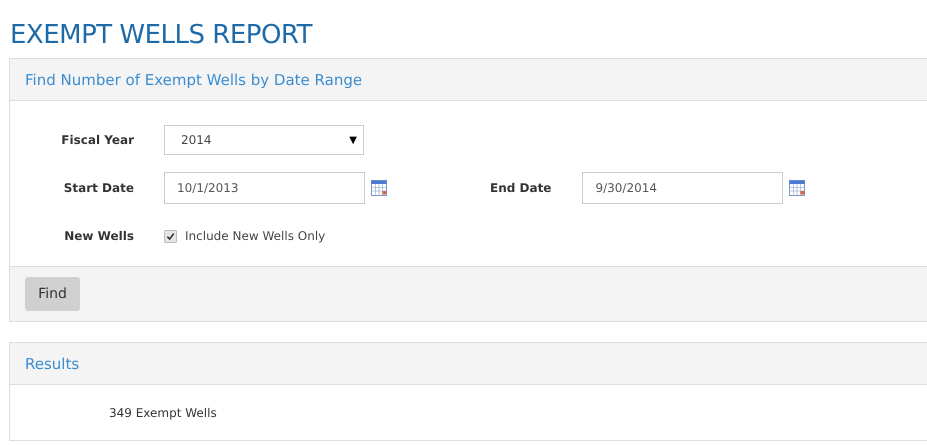 This screenshot has width=927, height=445. What do you see at coordinates (161, 35) in the screenshot?
I see `page-title: EXEMPT WELLS REPORT` at bounding box center [161, 35].